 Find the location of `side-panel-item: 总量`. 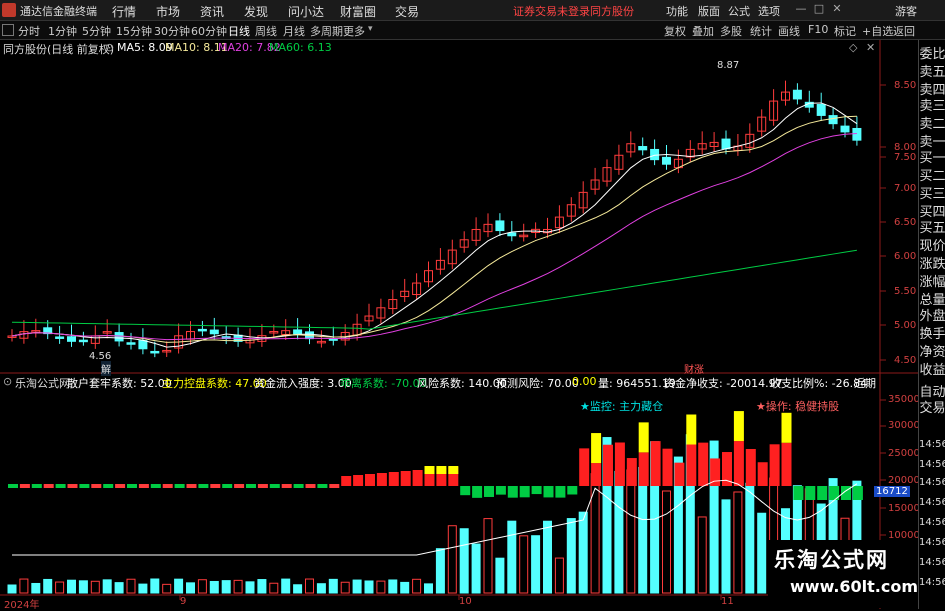

side-panel-item: 总量 is located at coordinates (932, 301).